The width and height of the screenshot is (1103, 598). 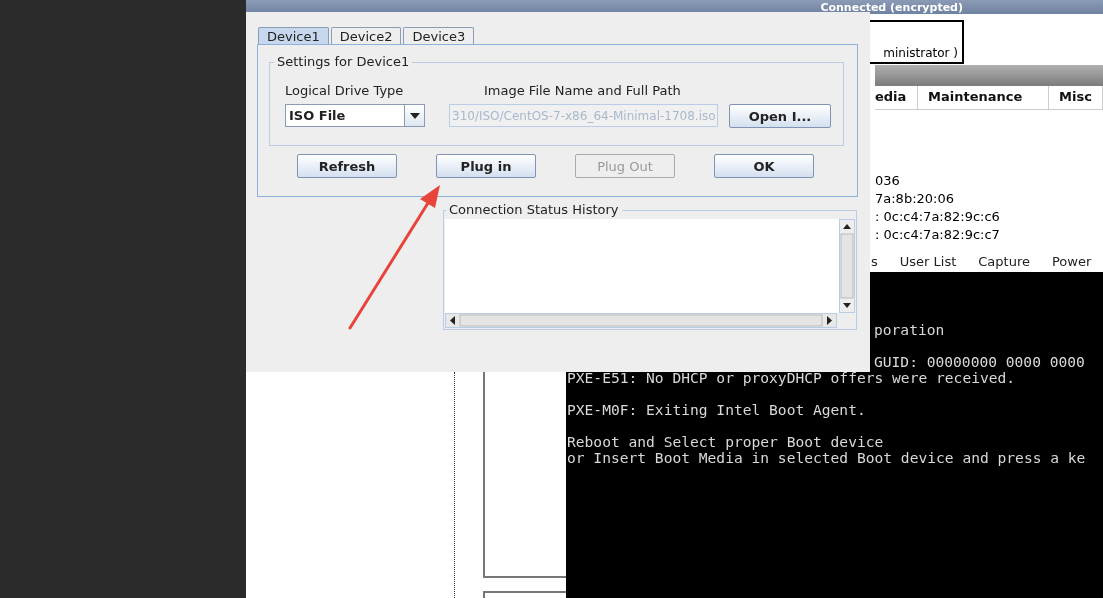 What do you see at coordinates (641, 320) in the screenshot?
I see `horizontal-scrollbar` at bounding box center [641, 320].